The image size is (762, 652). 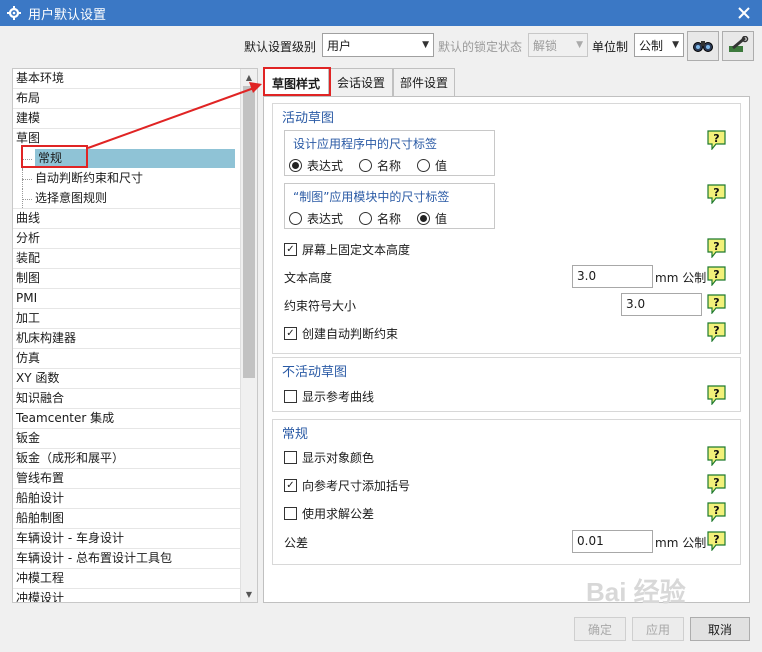 I want to click on active-sketch-title: 活动草图, so click(x=308, y=118).